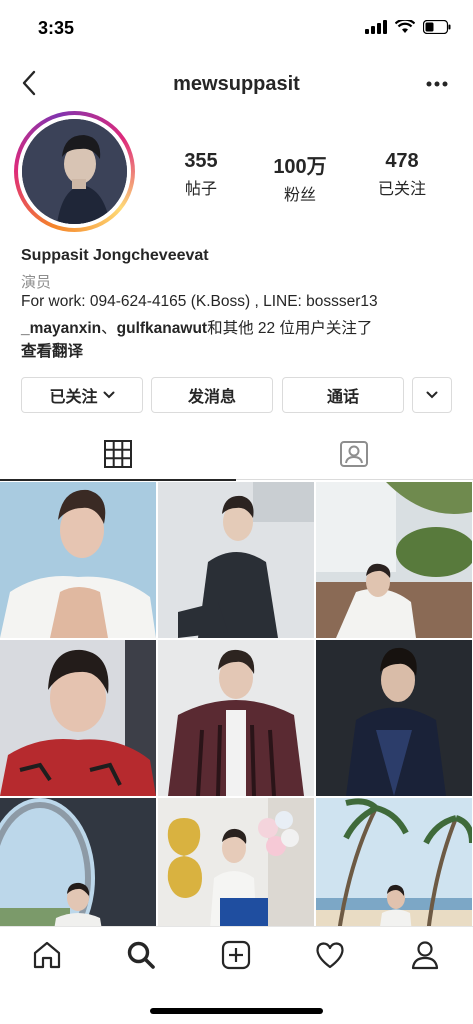  I want to click on profile-header: mewsuppasit, so click(236, 84).